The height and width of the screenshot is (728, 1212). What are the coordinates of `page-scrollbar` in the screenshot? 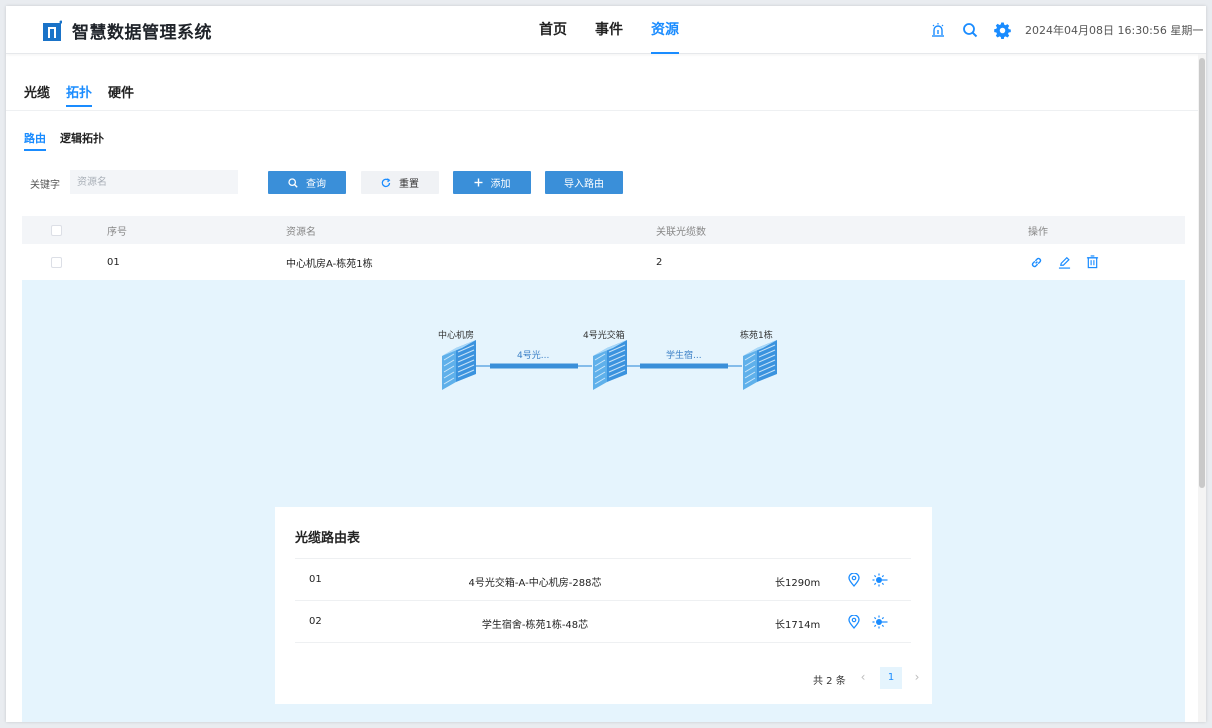 It's located at (1202, 388).